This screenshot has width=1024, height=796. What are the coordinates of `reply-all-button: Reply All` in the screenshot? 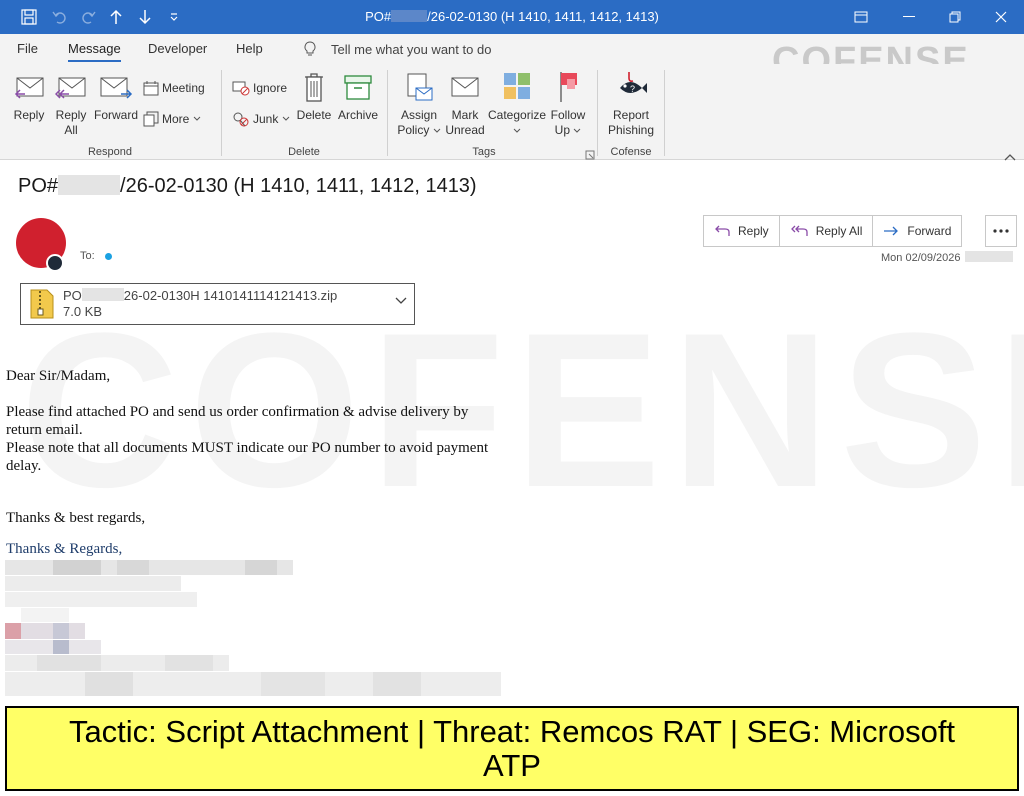 It's located at (71, 104).